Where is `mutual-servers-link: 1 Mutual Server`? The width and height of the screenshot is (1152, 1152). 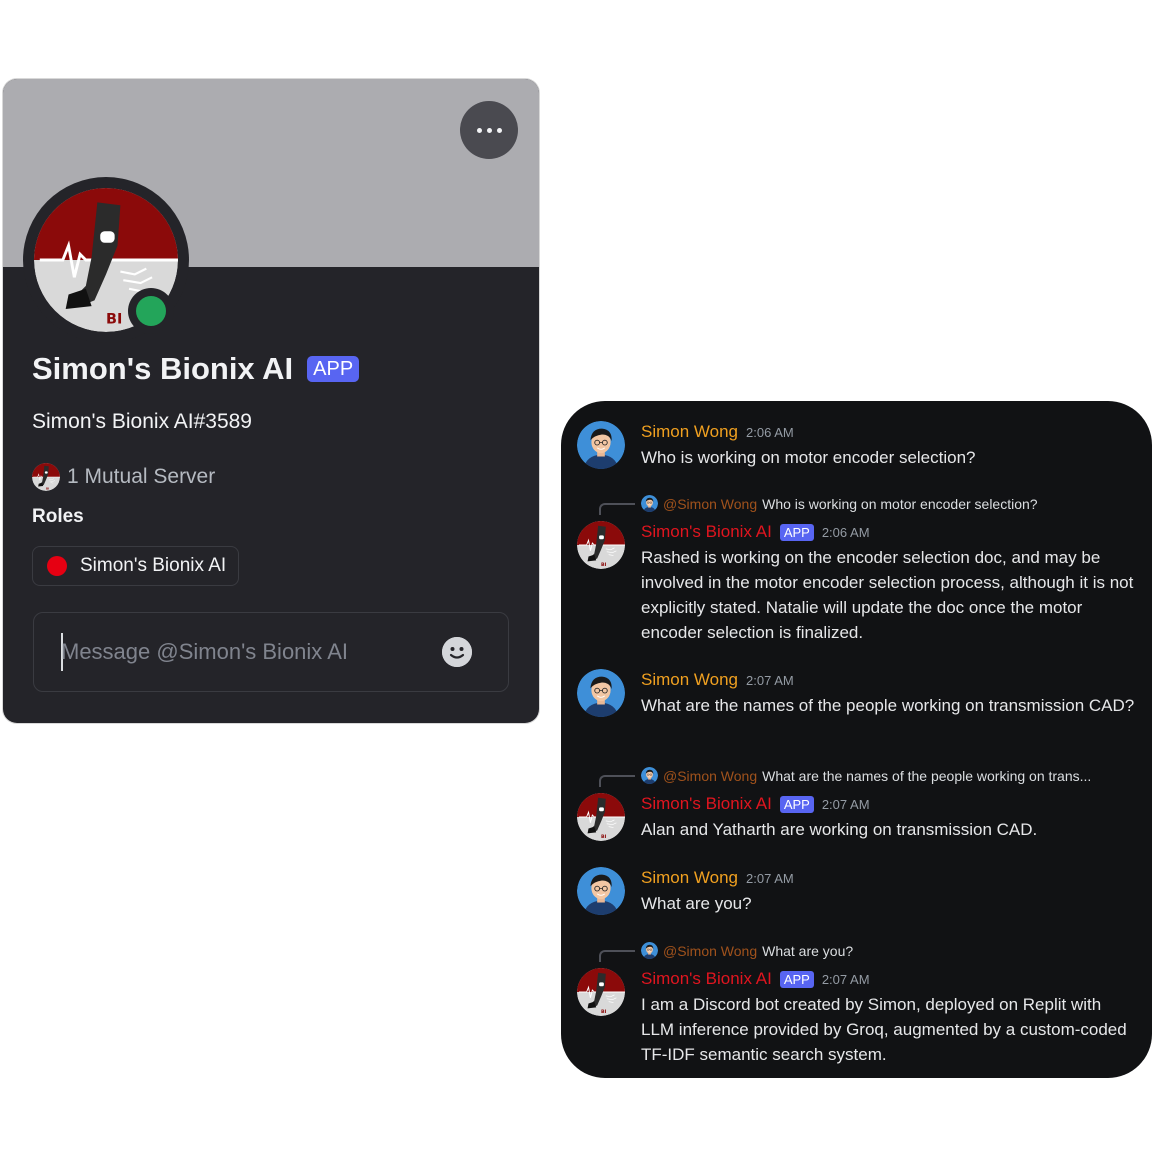
mutual-servers-link: 1 Mutual Server is located at coordinates (123, 477).